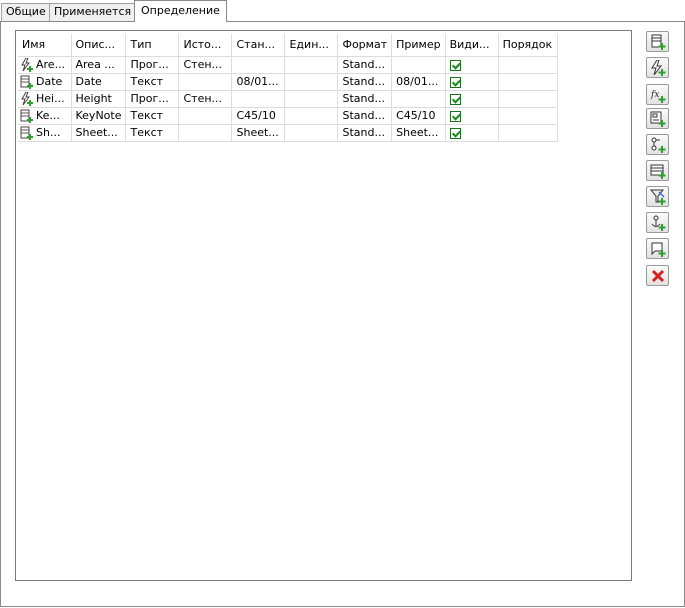  I want to click on add-property-button, so click(657, 41).